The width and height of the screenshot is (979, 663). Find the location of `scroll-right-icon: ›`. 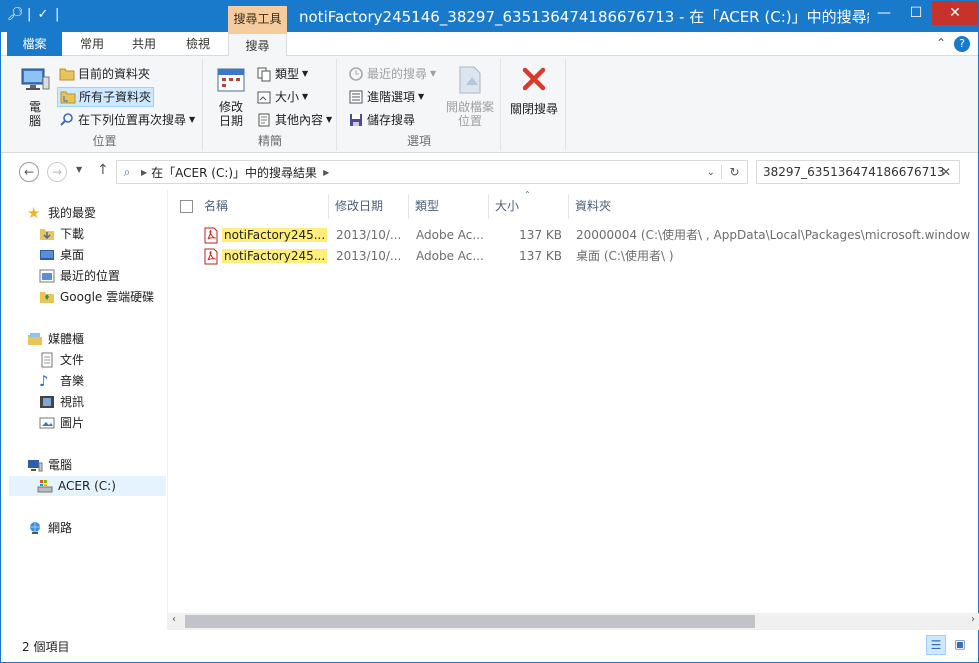

scroll-right-icon: › is located at coordinates (973, 619).